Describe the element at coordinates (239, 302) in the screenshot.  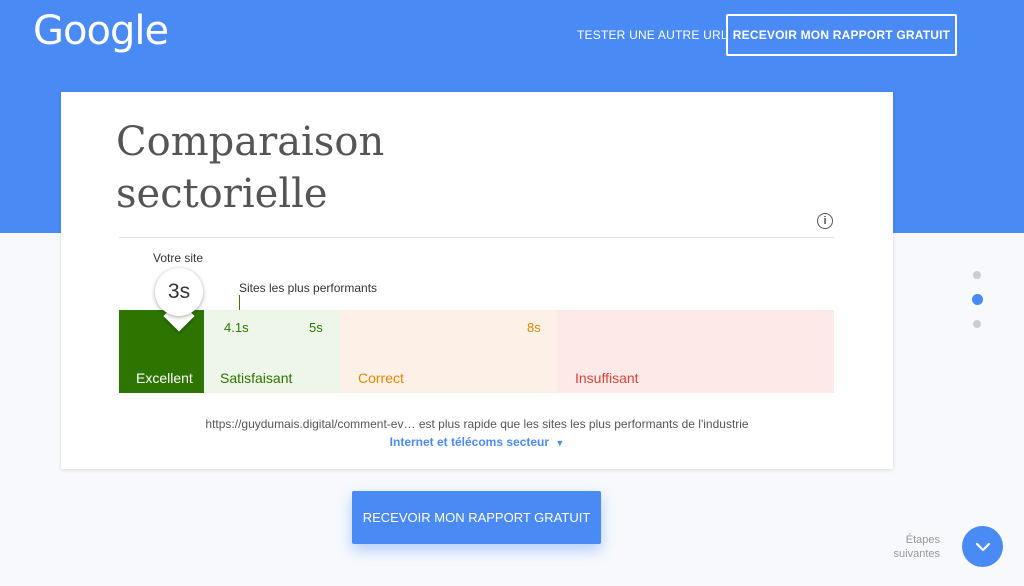
I see `best-sites-tick` at that location.